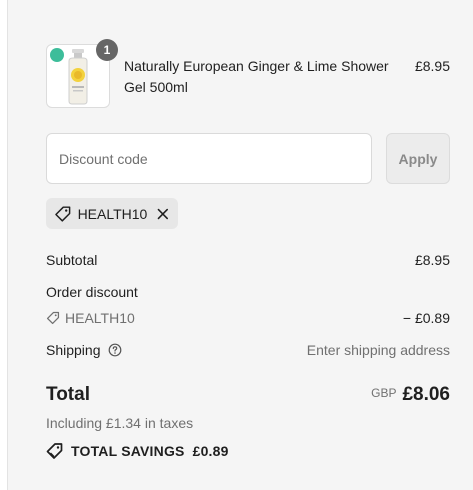  I want to click on shipping-label-group: Shipping, so click(84, 350).